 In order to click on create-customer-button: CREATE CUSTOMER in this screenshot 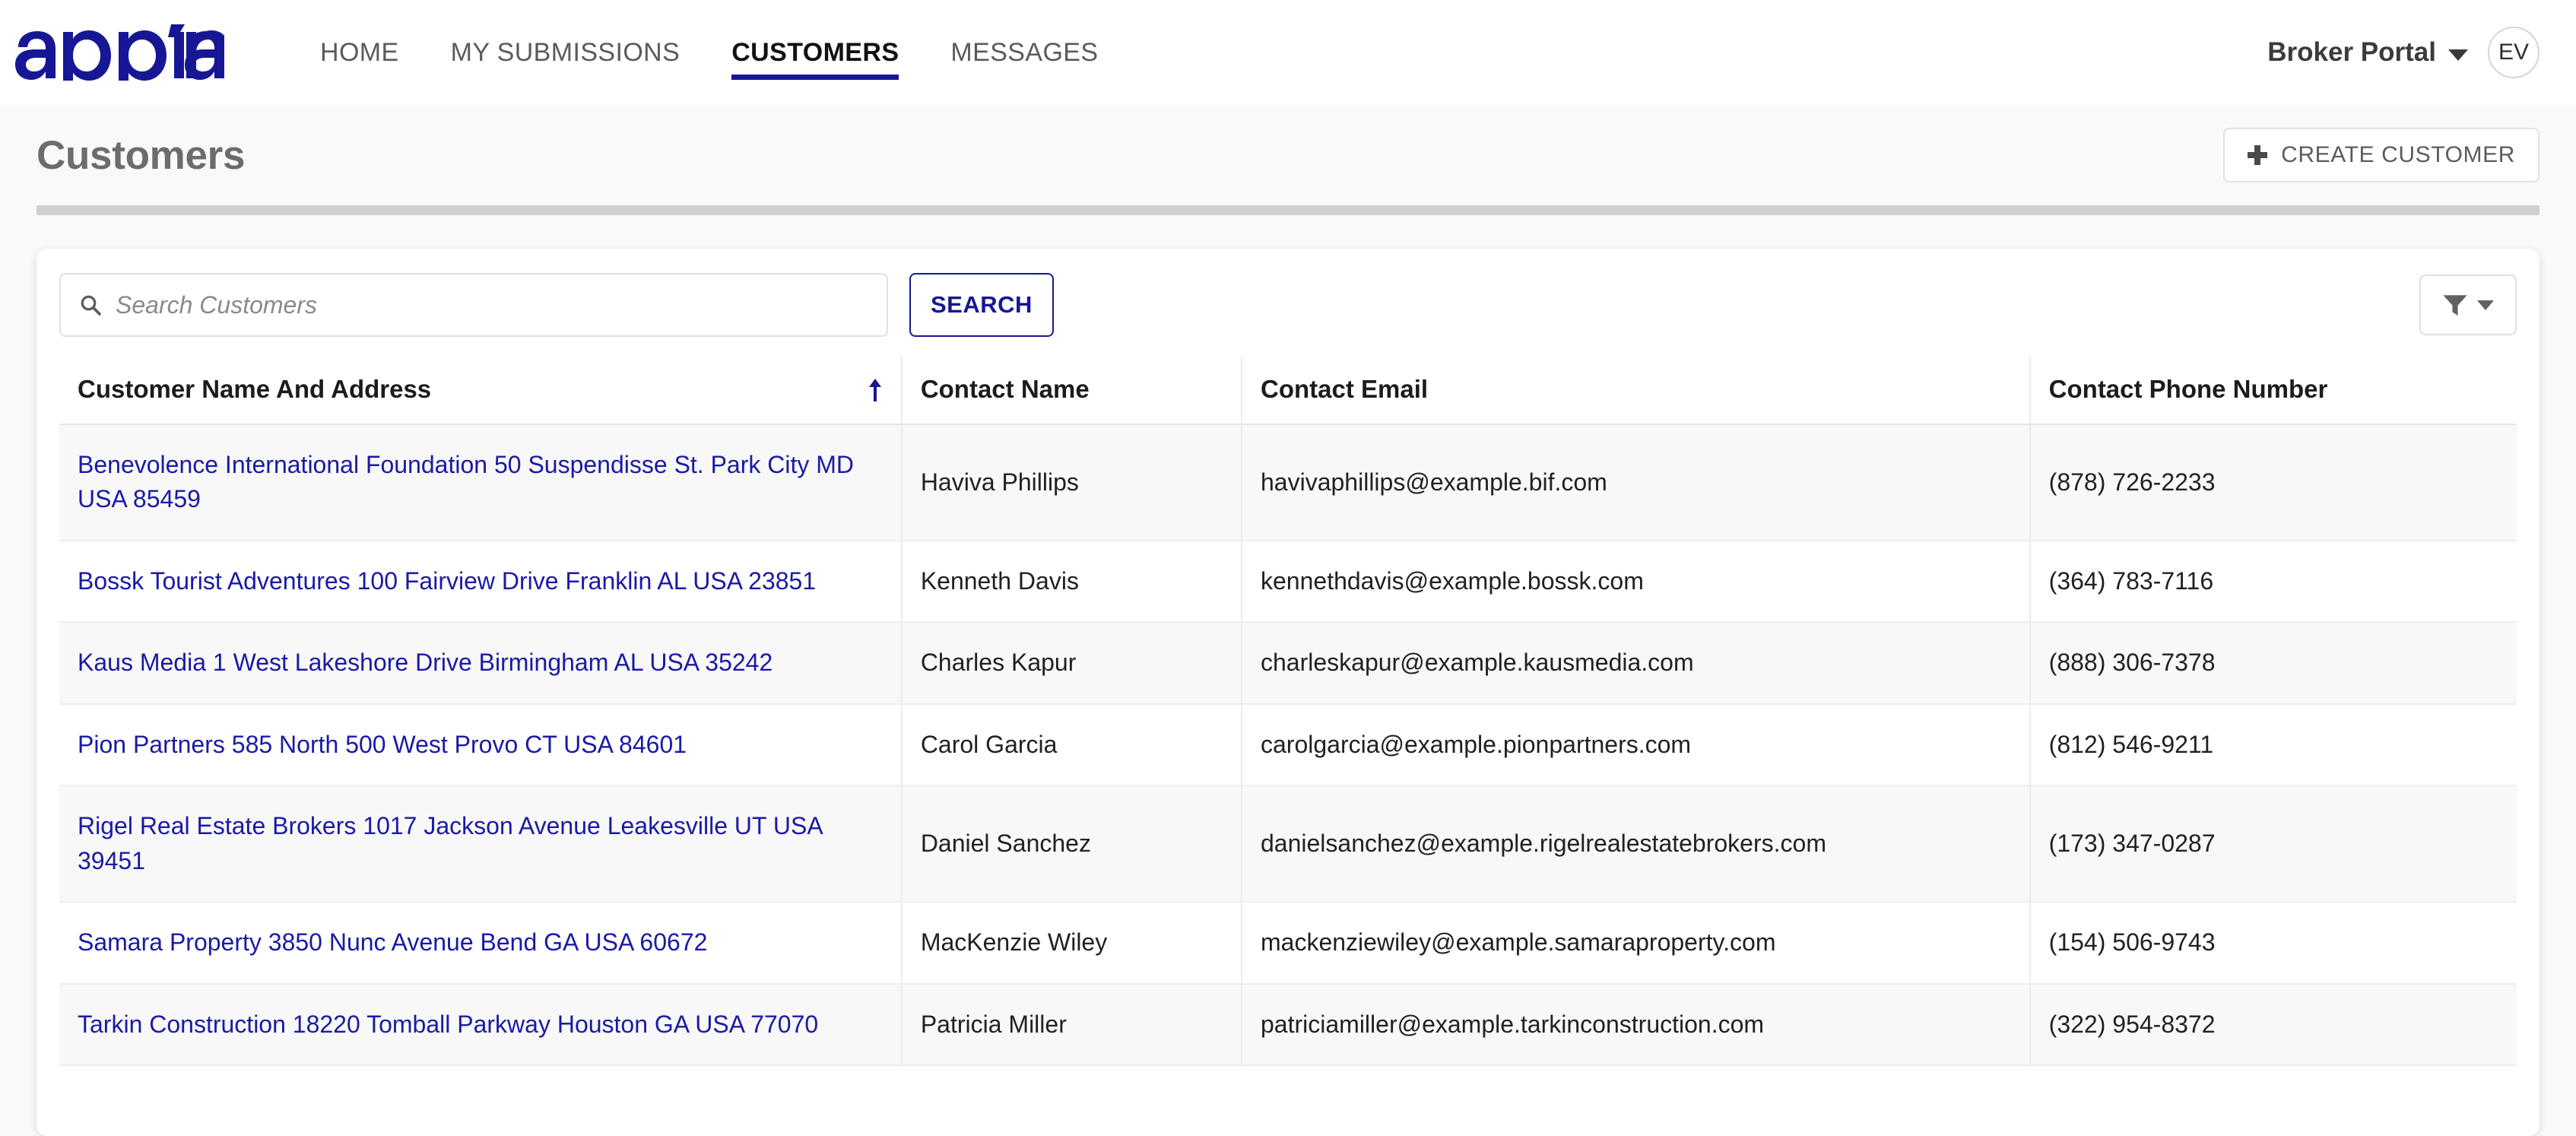, I will do `click(2381, 155)`.